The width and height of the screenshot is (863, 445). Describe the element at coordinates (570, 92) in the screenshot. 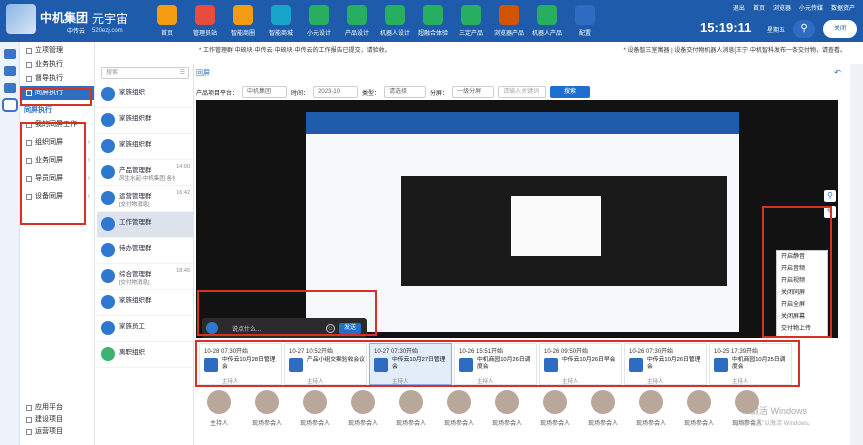

I see `search-submit-button: 搜索` at that location.